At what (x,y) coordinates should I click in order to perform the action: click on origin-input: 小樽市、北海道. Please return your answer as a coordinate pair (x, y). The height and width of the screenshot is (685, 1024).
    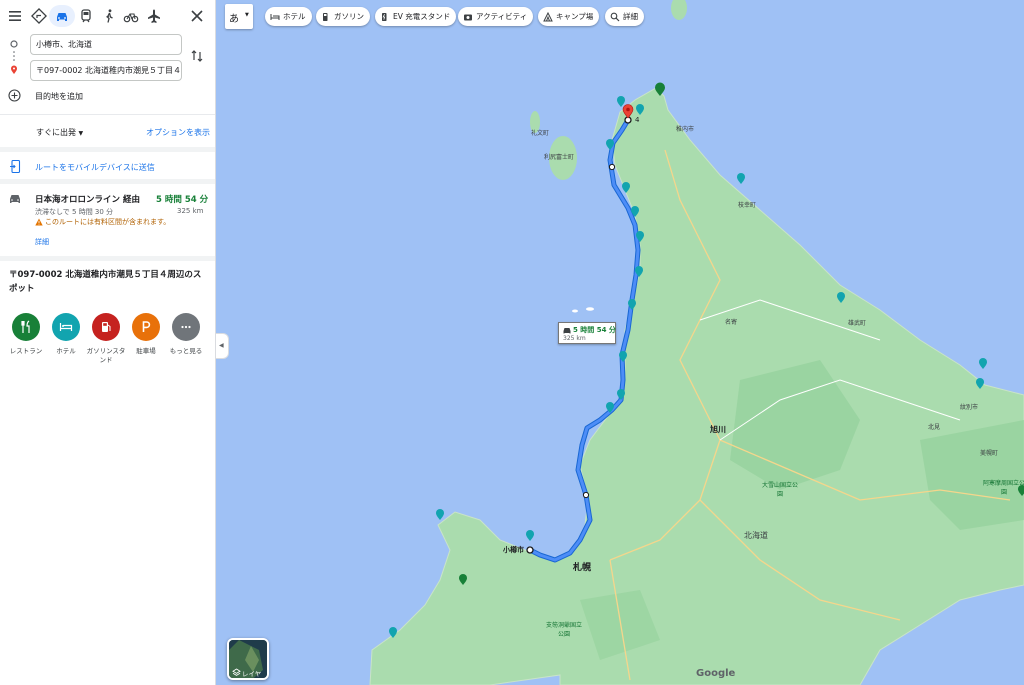
    Looking at the image, I should click on (106, 44).